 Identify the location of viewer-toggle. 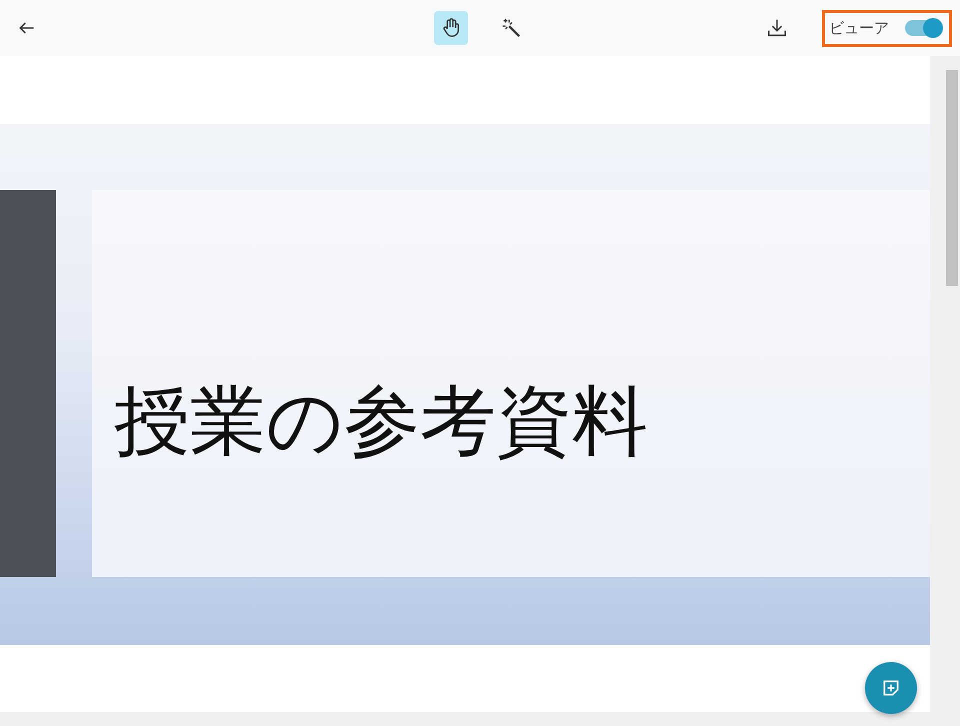
(923, 28).